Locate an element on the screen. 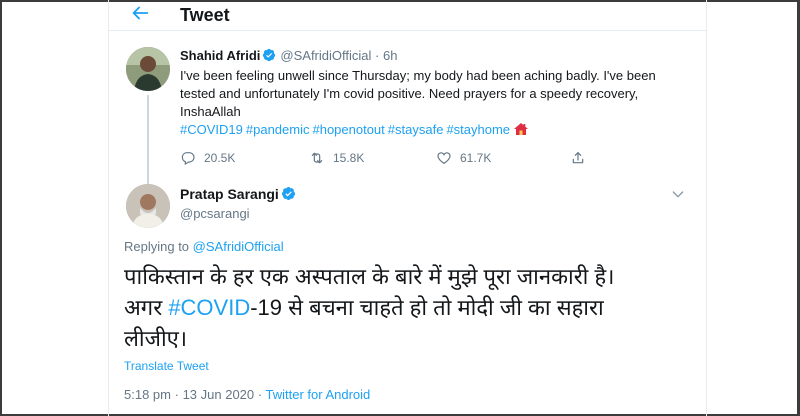 Image resolution: width=800 pixels, height=416 pixels. author-name: Pratap Sarangi is located at coordinates (240, 194).